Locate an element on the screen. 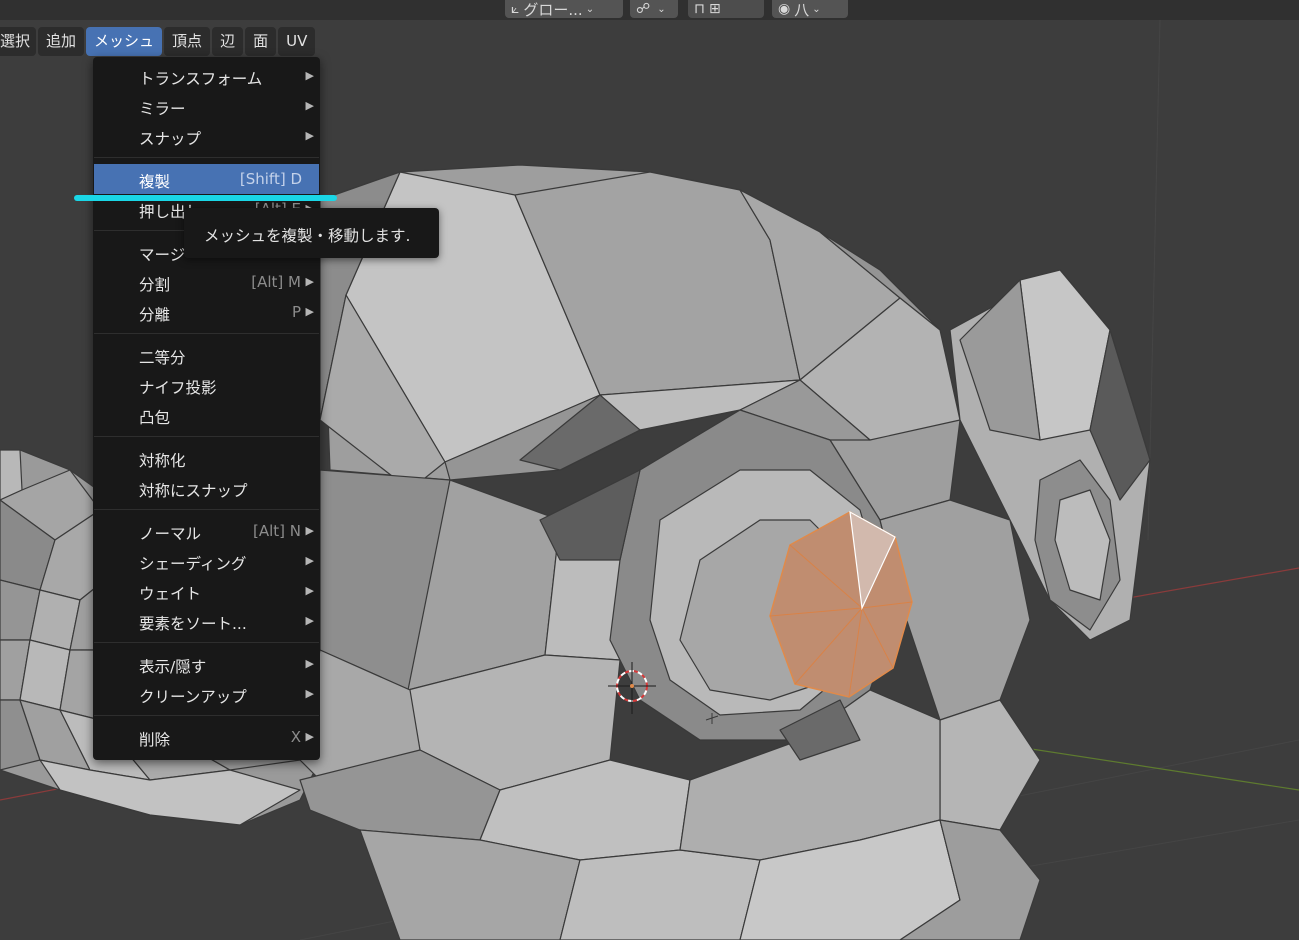 The width and height of the screenshot is (1299, 940). menu-item-label: 対称にスナップ is located at coordinates (193, 491).